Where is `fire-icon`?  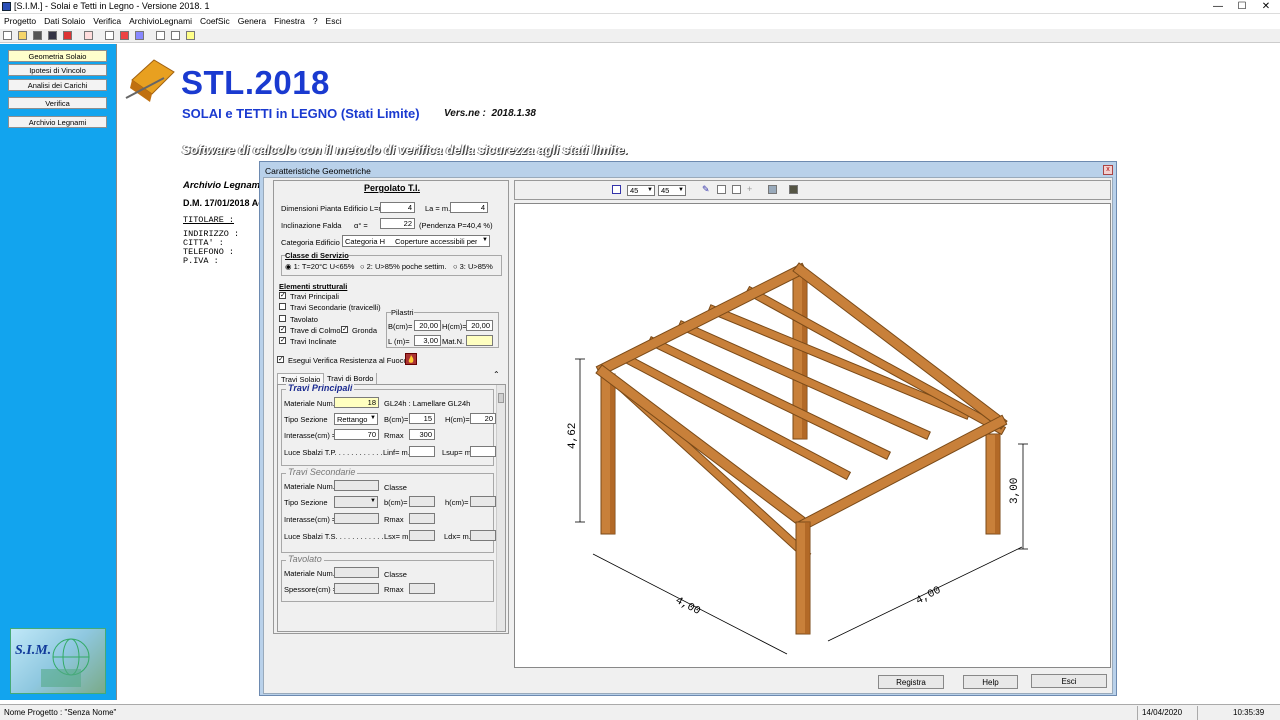 fire-icon is located at coordinates (411, 359).